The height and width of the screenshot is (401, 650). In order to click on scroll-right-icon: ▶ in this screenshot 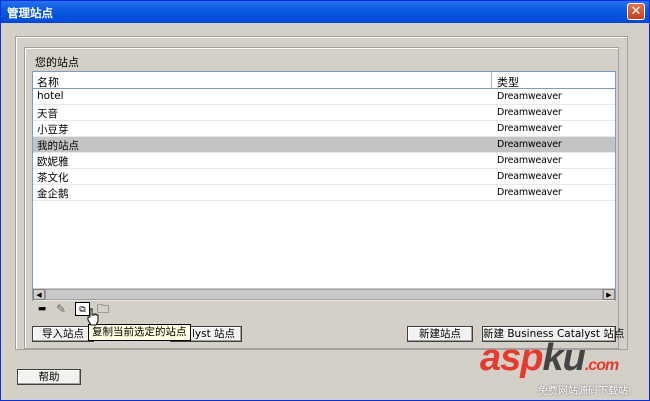, I will do `click(609, 294)`.